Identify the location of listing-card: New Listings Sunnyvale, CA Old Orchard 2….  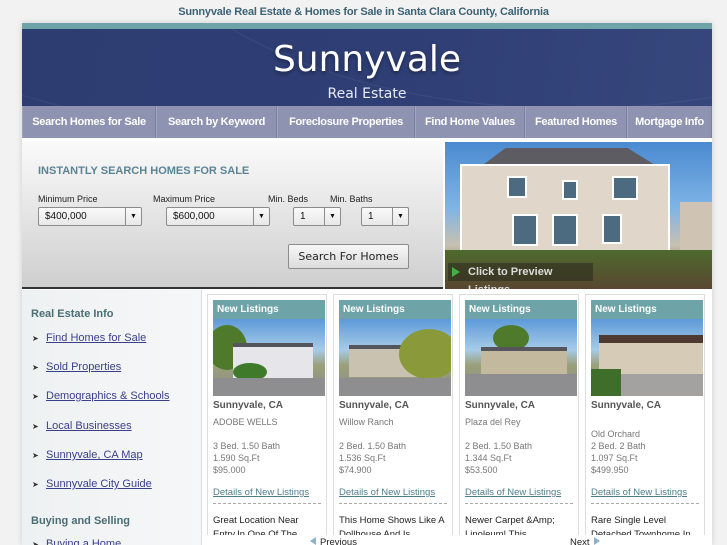
(645, 419).